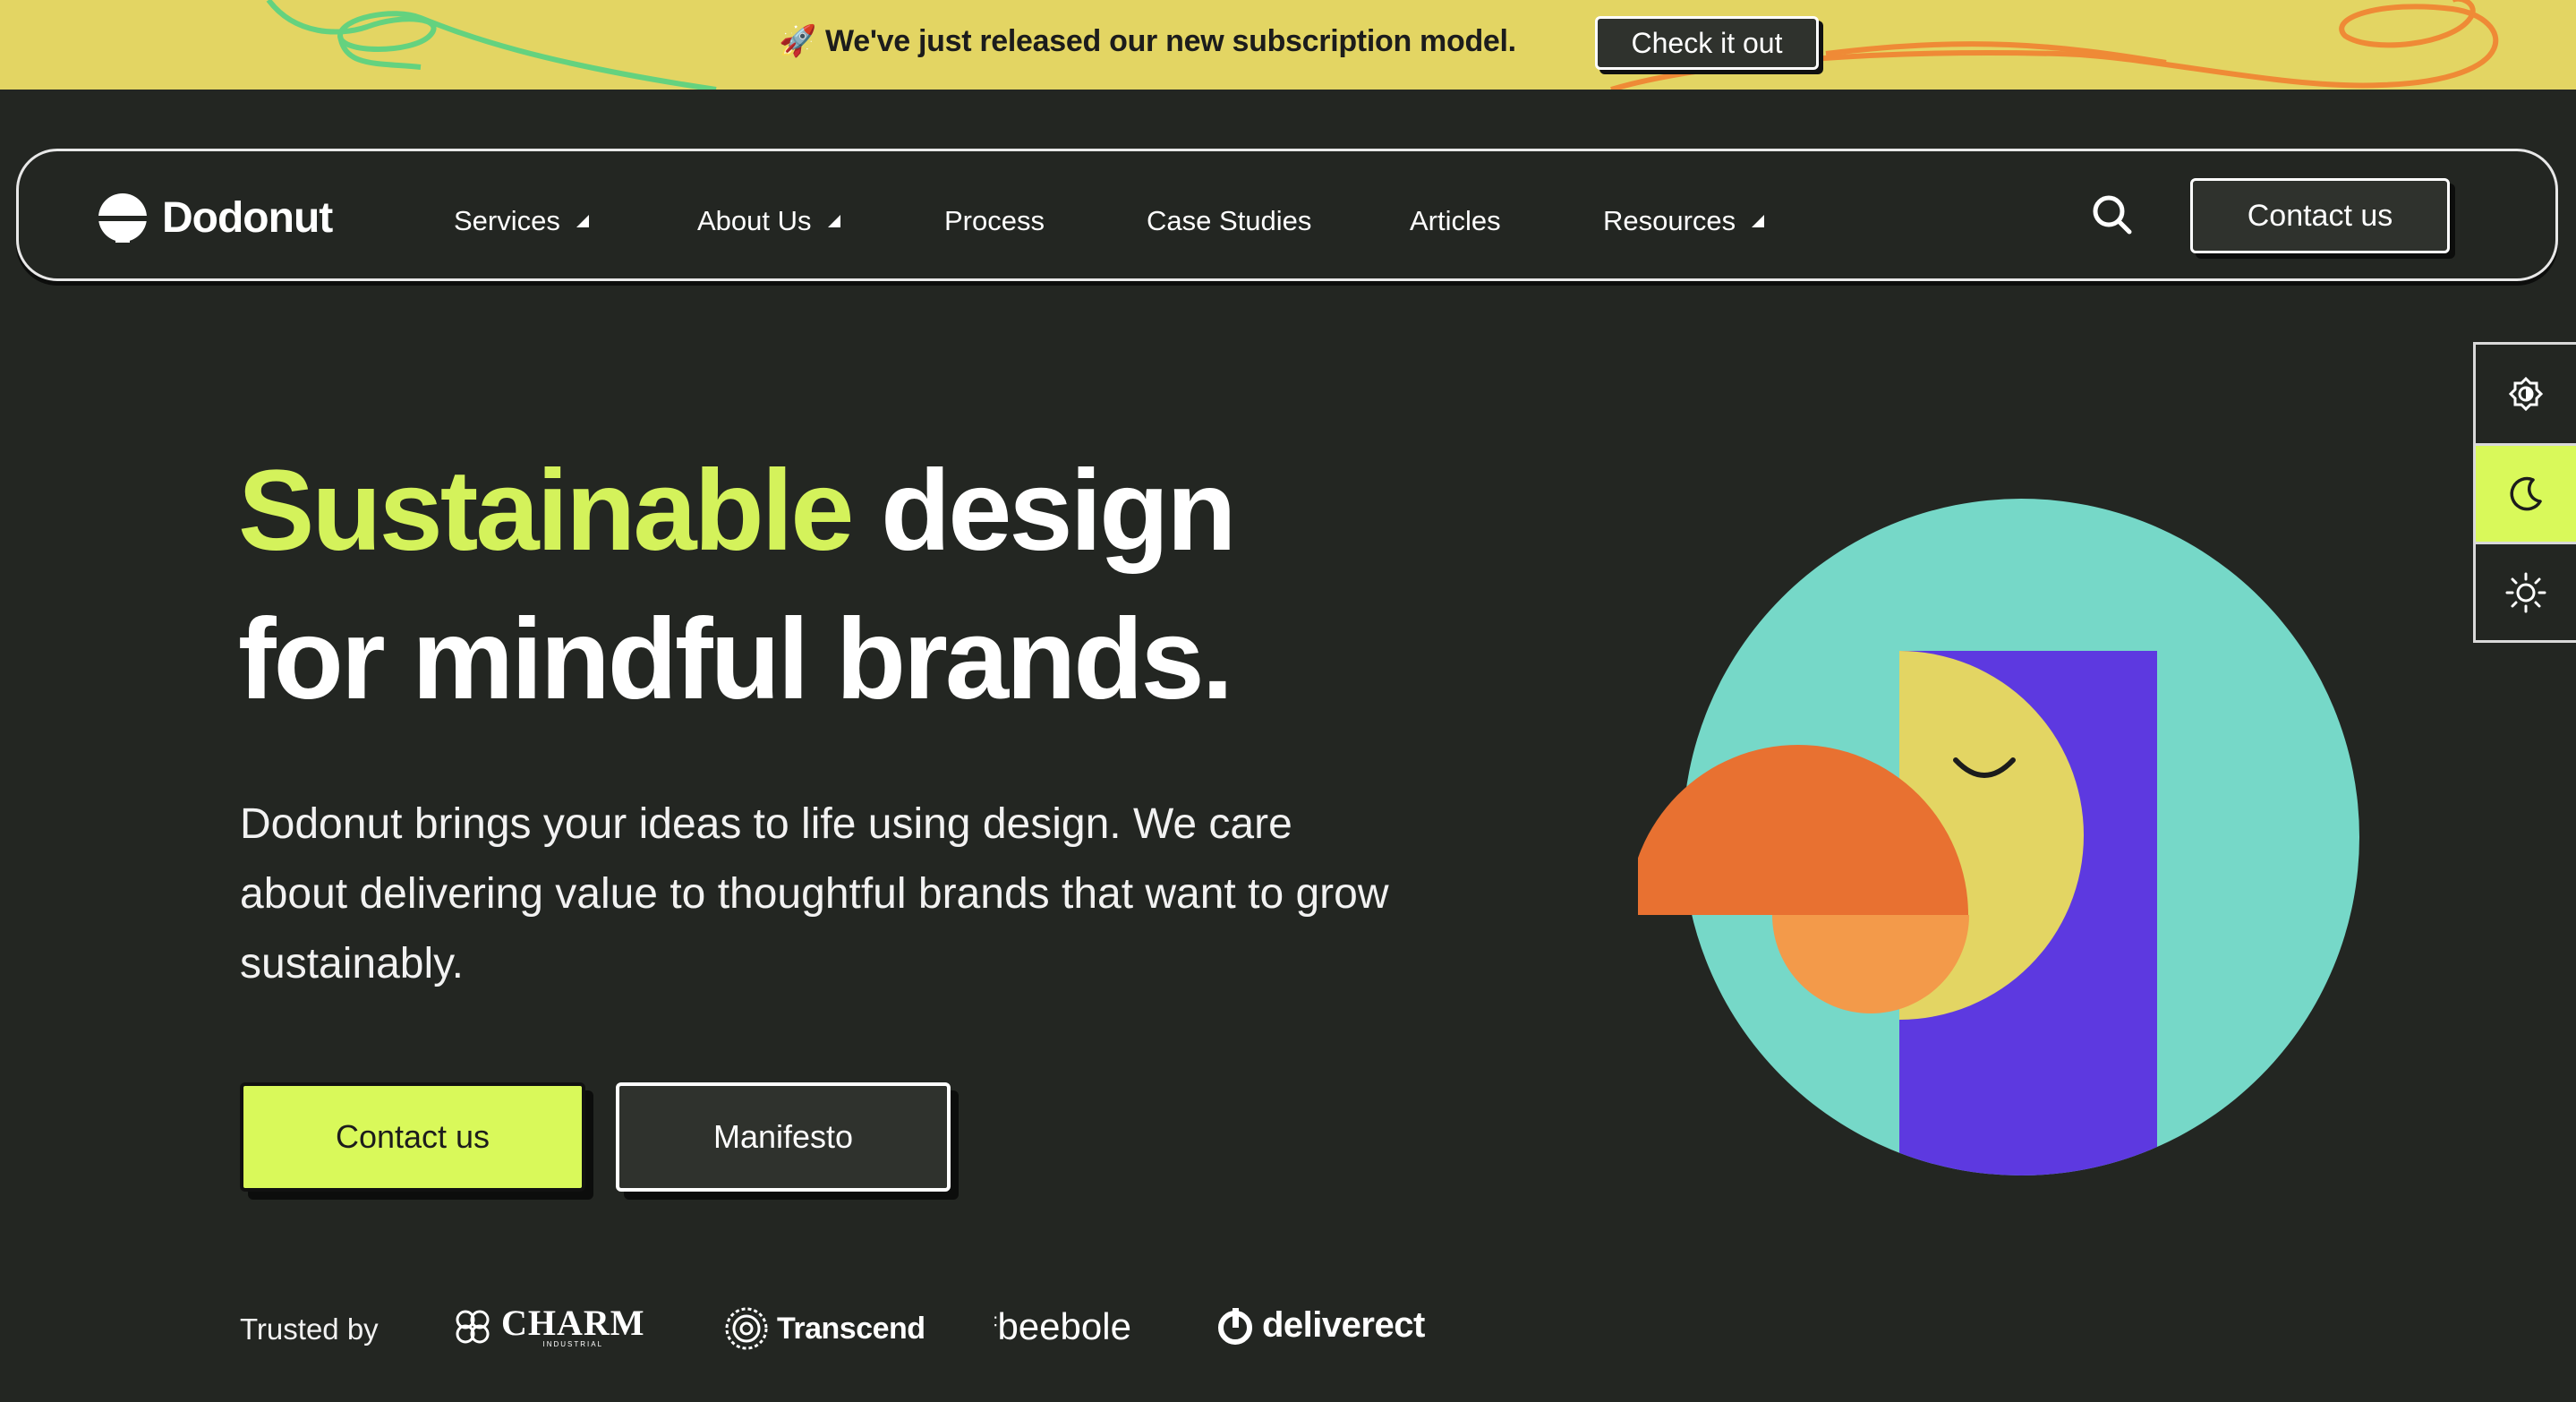 The width and height of the screenshot is (2576, 1402). What do you see at coordinates (309, 1329) in the screenshot?
I see `trusted-by-label: Trusted by` at bounding box center [309, 1329].